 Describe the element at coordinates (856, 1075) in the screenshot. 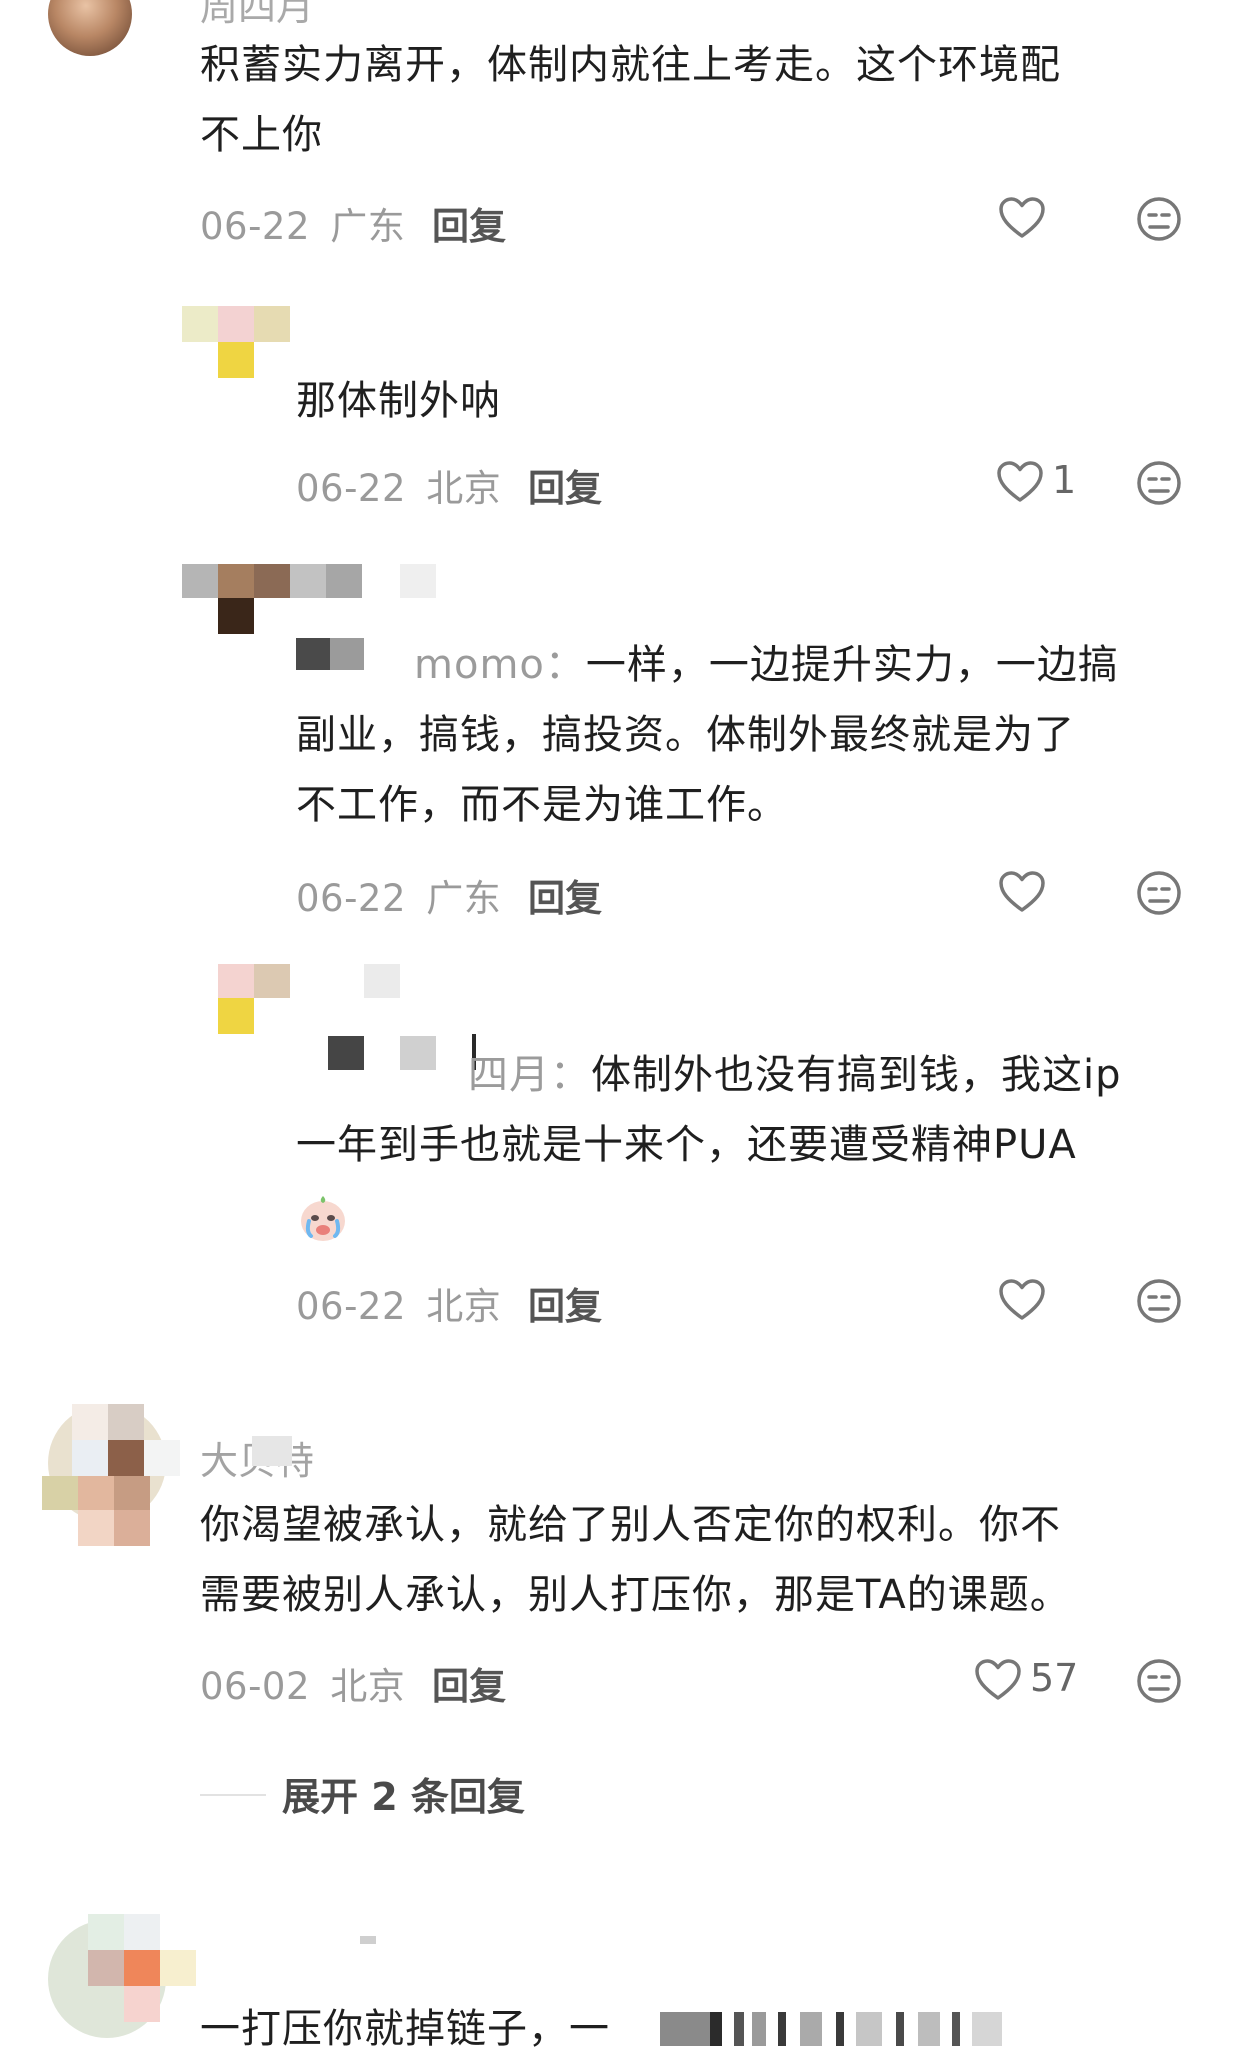

I see `comment-text-line: 体制外也没有搞到钱，我这ip` at that location.